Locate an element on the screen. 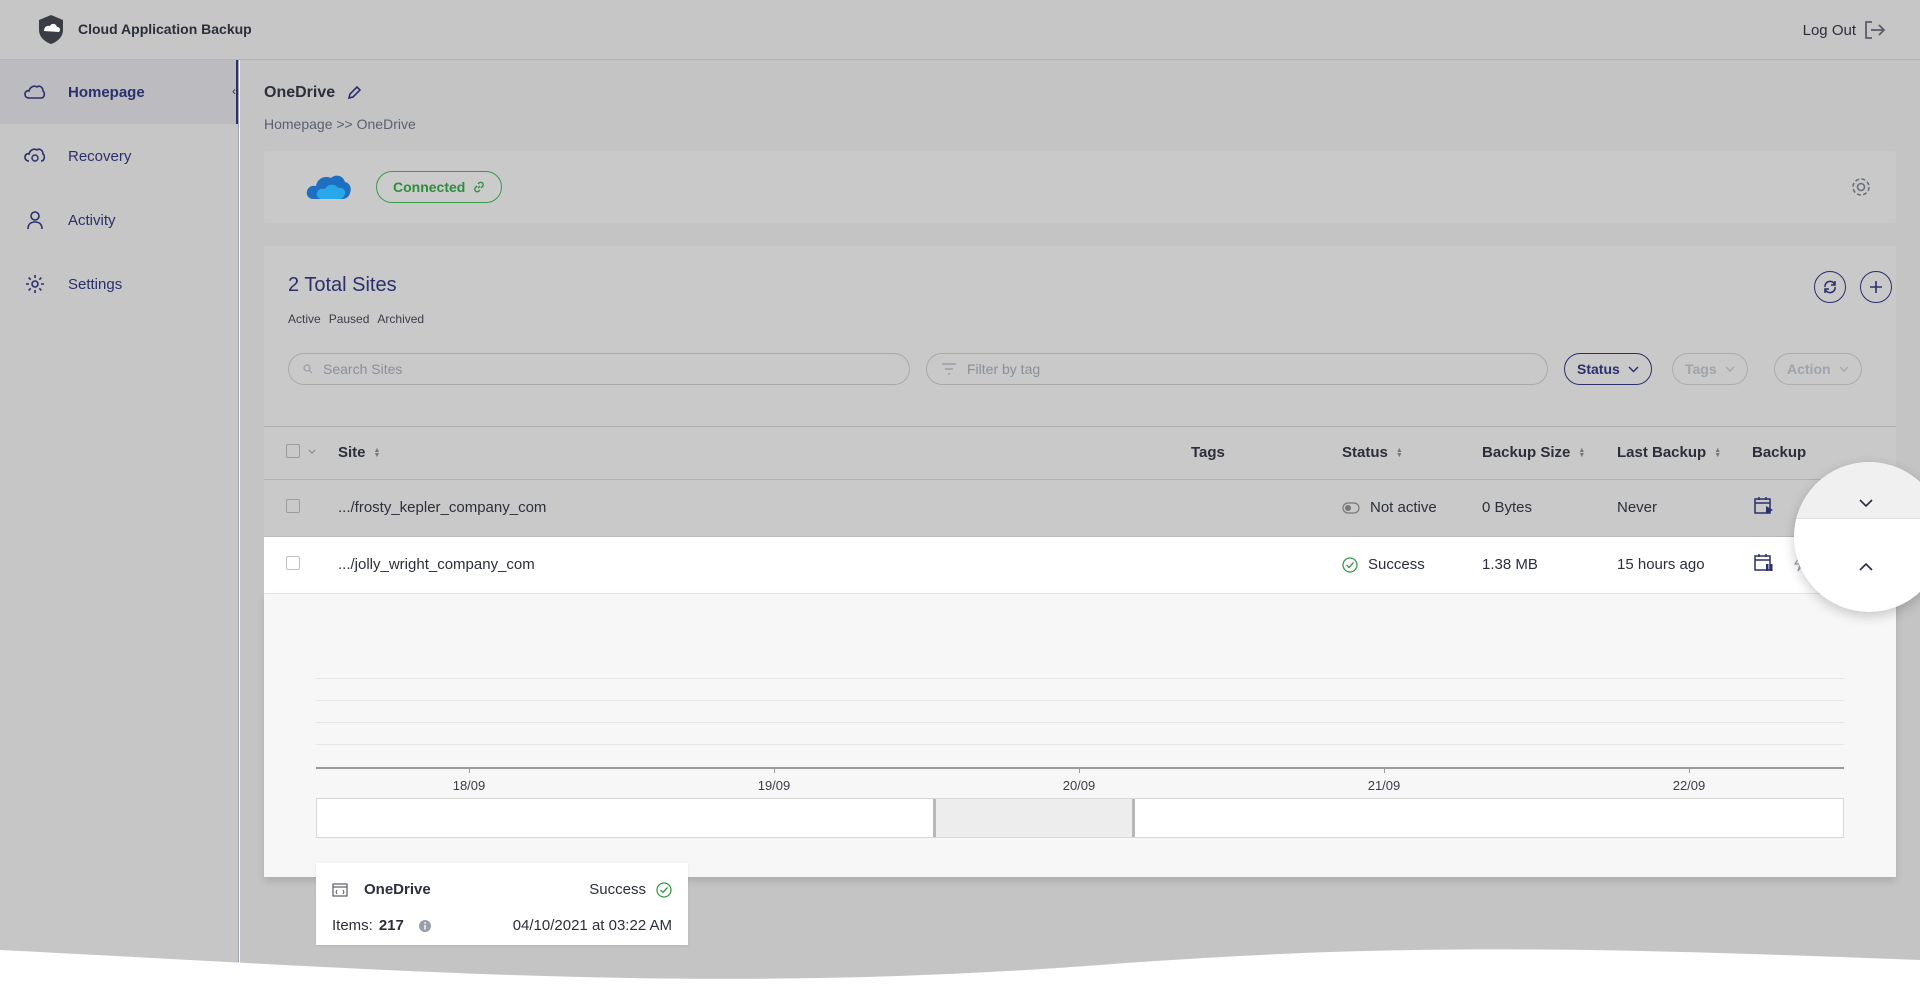  column-site: Site ▲ ▼ is located at coordinates (359, 452).